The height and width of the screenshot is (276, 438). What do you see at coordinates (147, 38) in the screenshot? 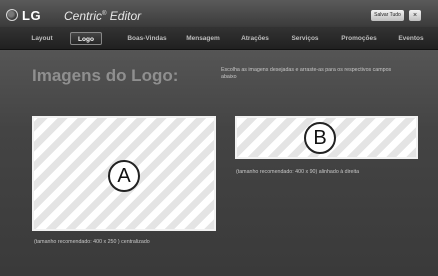
I see `tab-boas-vindas: Boas-Vindas` at bounding box center [147, 38].